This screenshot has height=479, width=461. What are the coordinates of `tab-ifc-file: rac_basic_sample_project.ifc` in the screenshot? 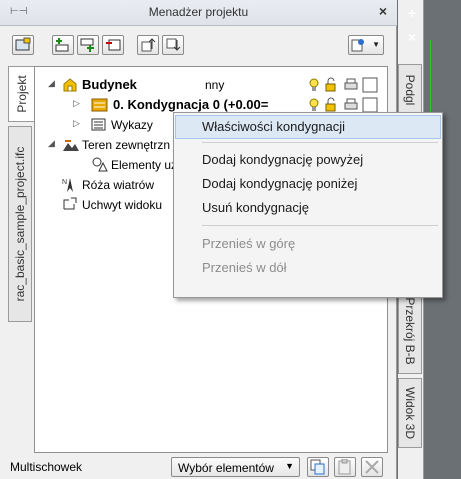 It's located at (20, 224).